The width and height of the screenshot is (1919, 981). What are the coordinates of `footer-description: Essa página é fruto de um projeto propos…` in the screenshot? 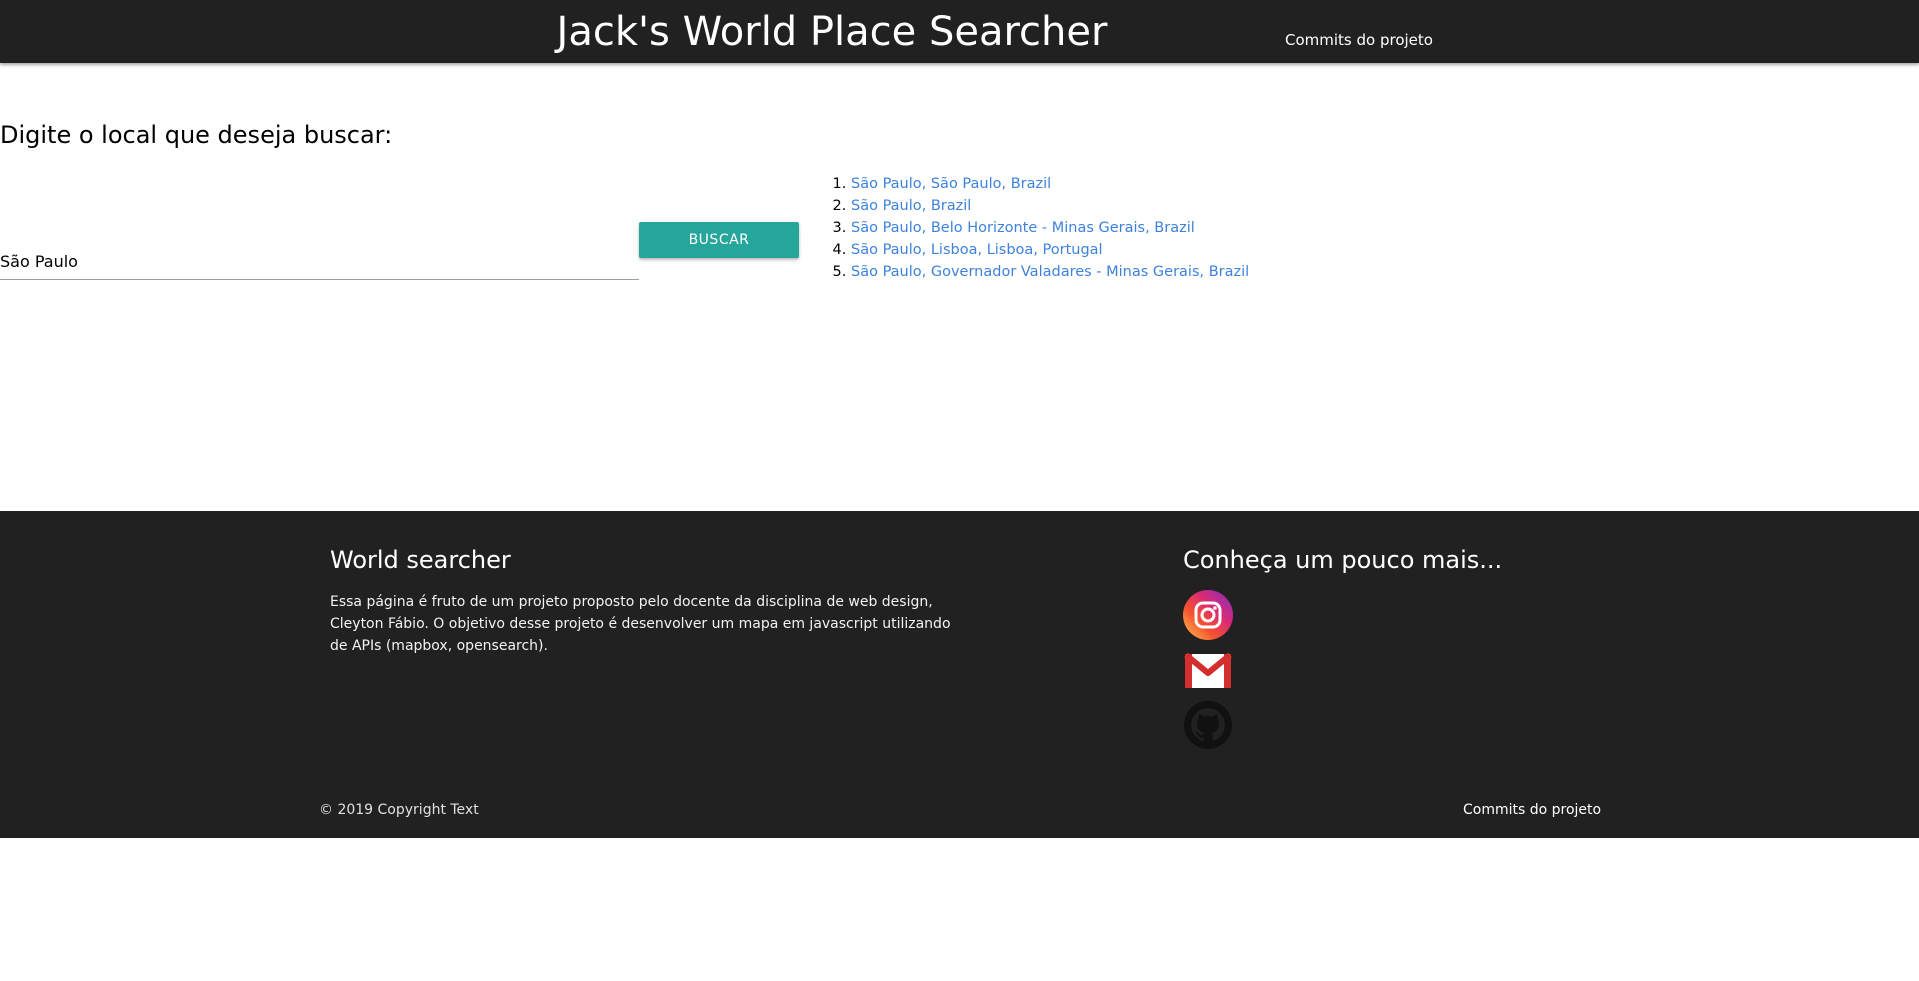 It's located at (640, 624).